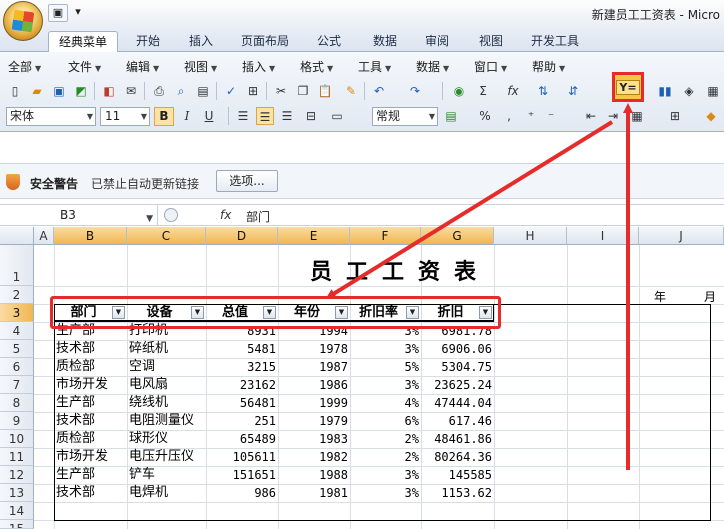  Describe the element at coordinates (437, 41) in the screenshot. I see `tab-review: 审阅` at that location.